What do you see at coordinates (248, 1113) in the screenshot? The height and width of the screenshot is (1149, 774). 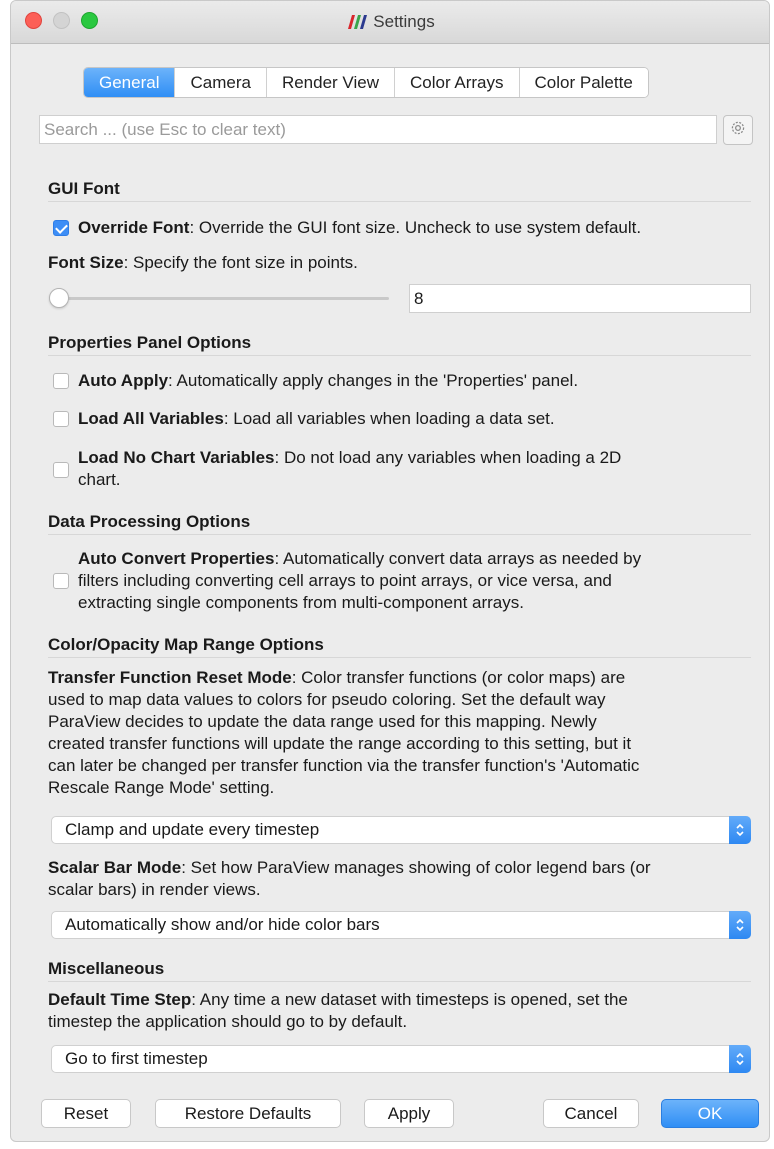 I see `restore-defaults-button: Restore Defaults` at bounding box center [248, 1113].